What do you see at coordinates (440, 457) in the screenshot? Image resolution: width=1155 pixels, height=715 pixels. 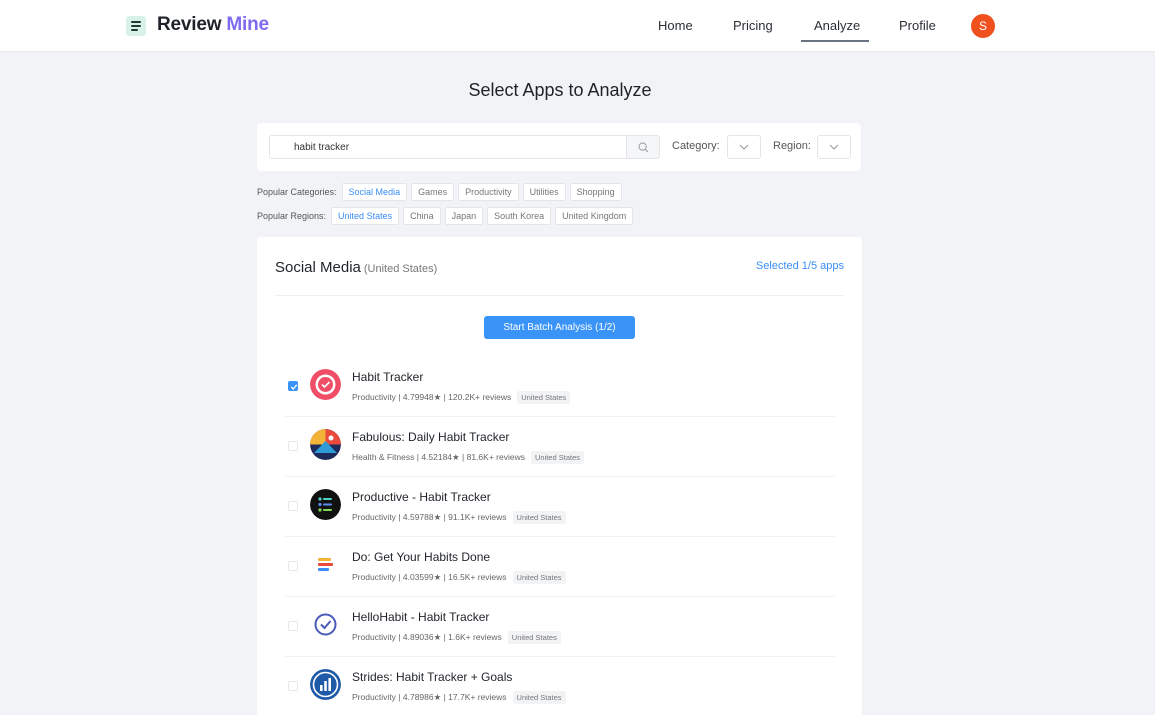 I see `app-rating: 4.52184★` at bounding box center [440, 457].